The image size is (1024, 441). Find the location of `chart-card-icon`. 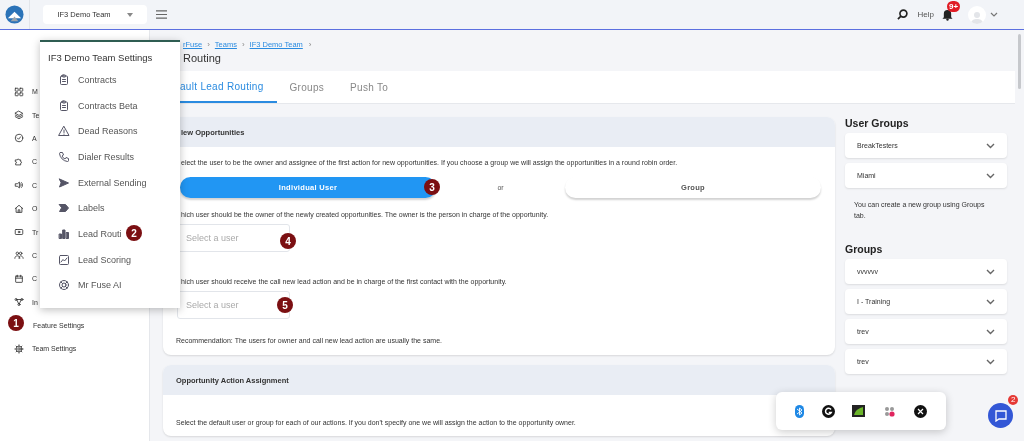

chart-card-icon is located at coordinates (64, 259).